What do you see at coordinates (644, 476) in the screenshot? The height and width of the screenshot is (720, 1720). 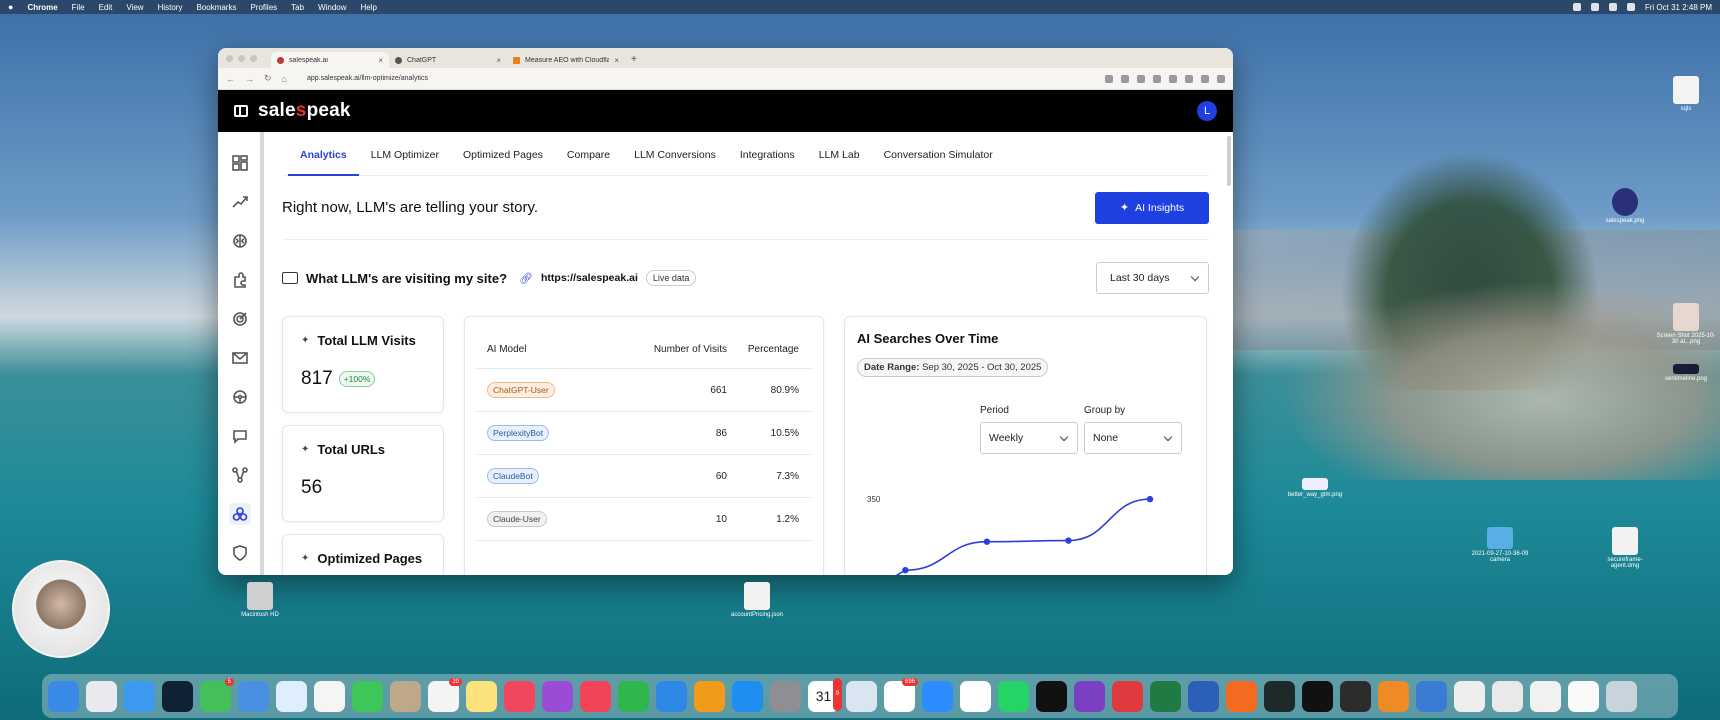 I see `table-row: ClaudeBot 60 7.3%` at bounding box center [644, 476].